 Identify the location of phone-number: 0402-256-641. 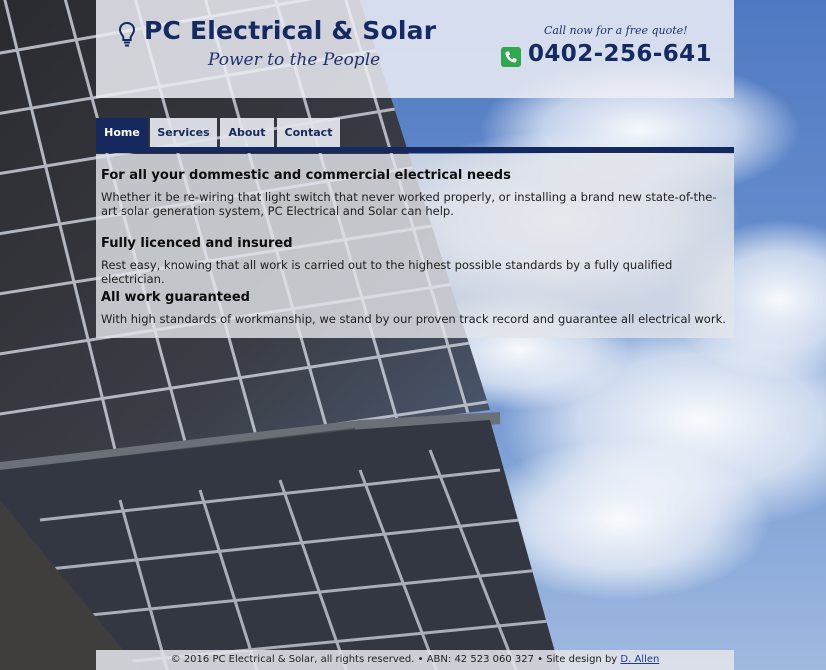
(620, 54).